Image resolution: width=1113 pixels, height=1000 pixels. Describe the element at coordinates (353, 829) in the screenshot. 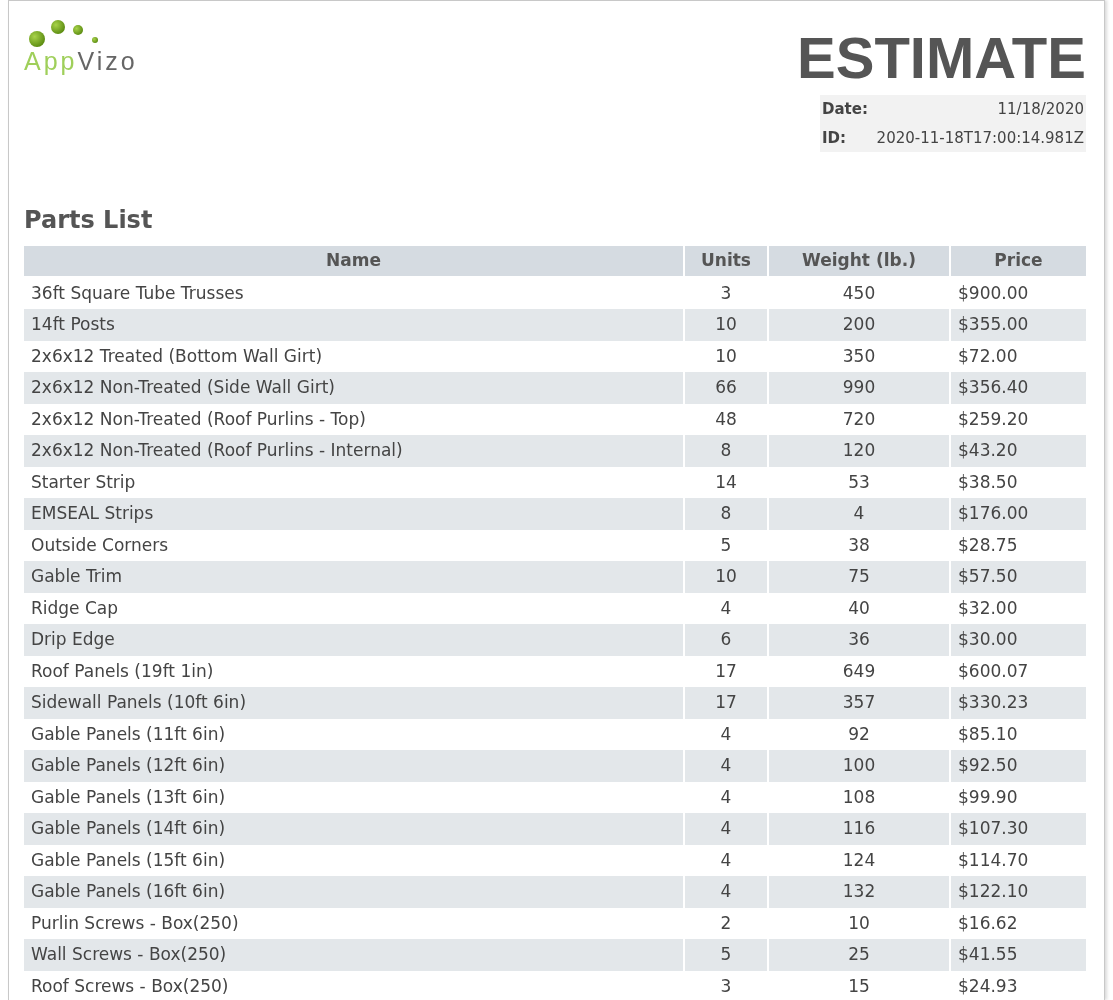

I see `table-cell: Gable Panels (14ft 6in)` at that location.